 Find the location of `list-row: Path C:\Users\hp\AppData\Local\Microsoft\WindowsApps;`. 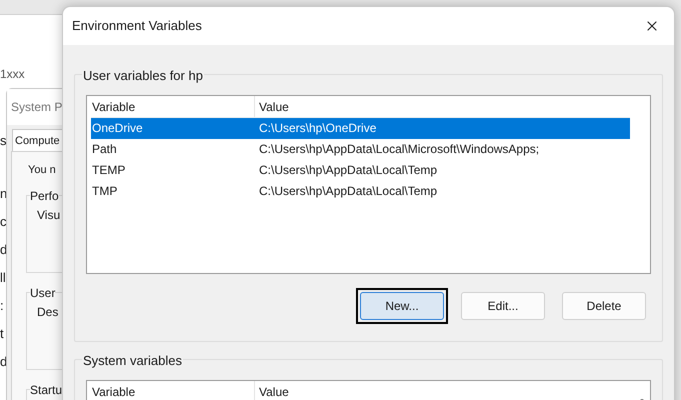

list-row: Path C:\Users\hp\AppData\Local\Microsoft\WindowsApps; is located at coordinates (360, 149).